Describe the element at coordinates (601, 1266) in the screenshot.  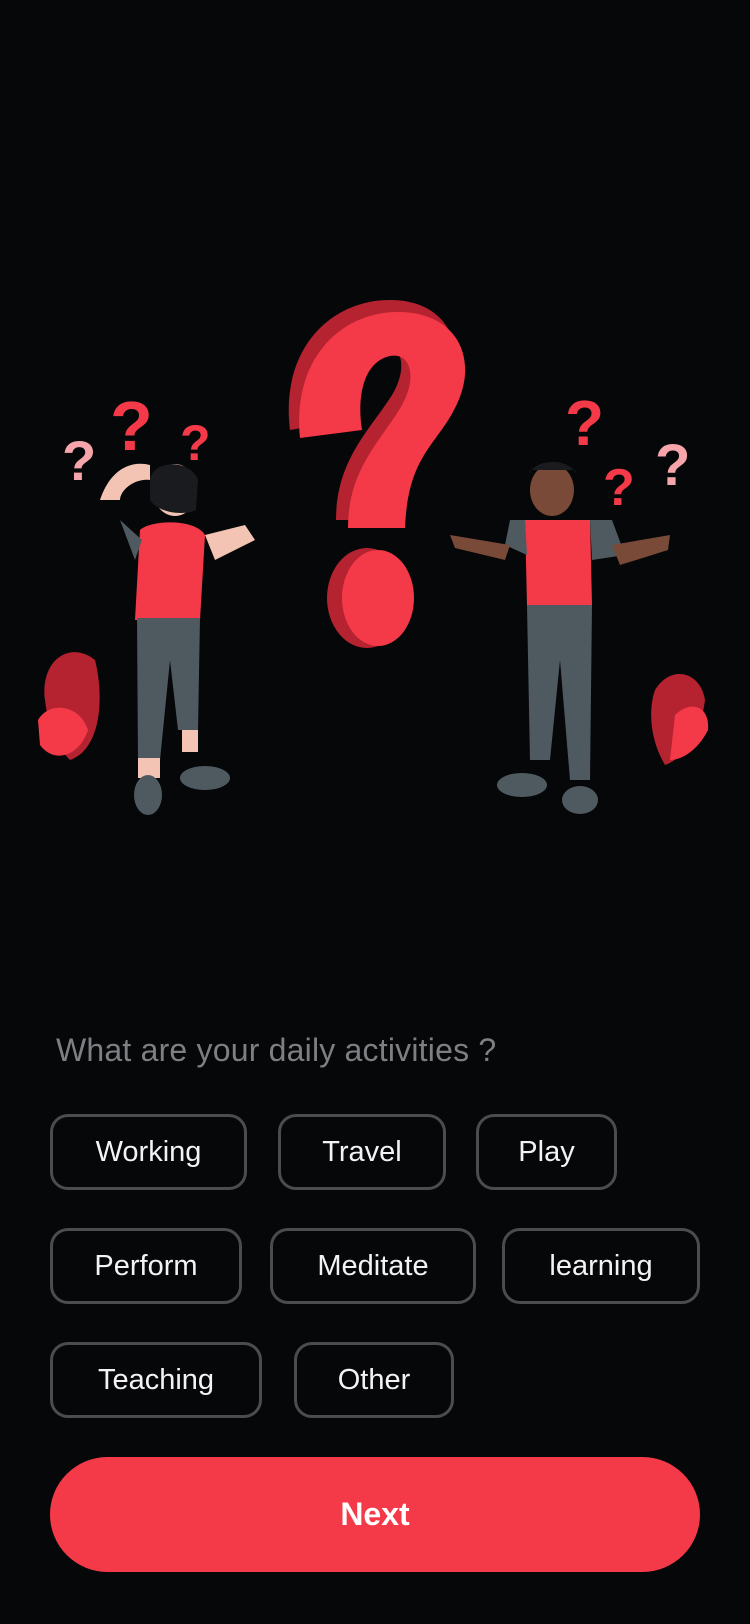
I see `chip-learning: learning` at that location.